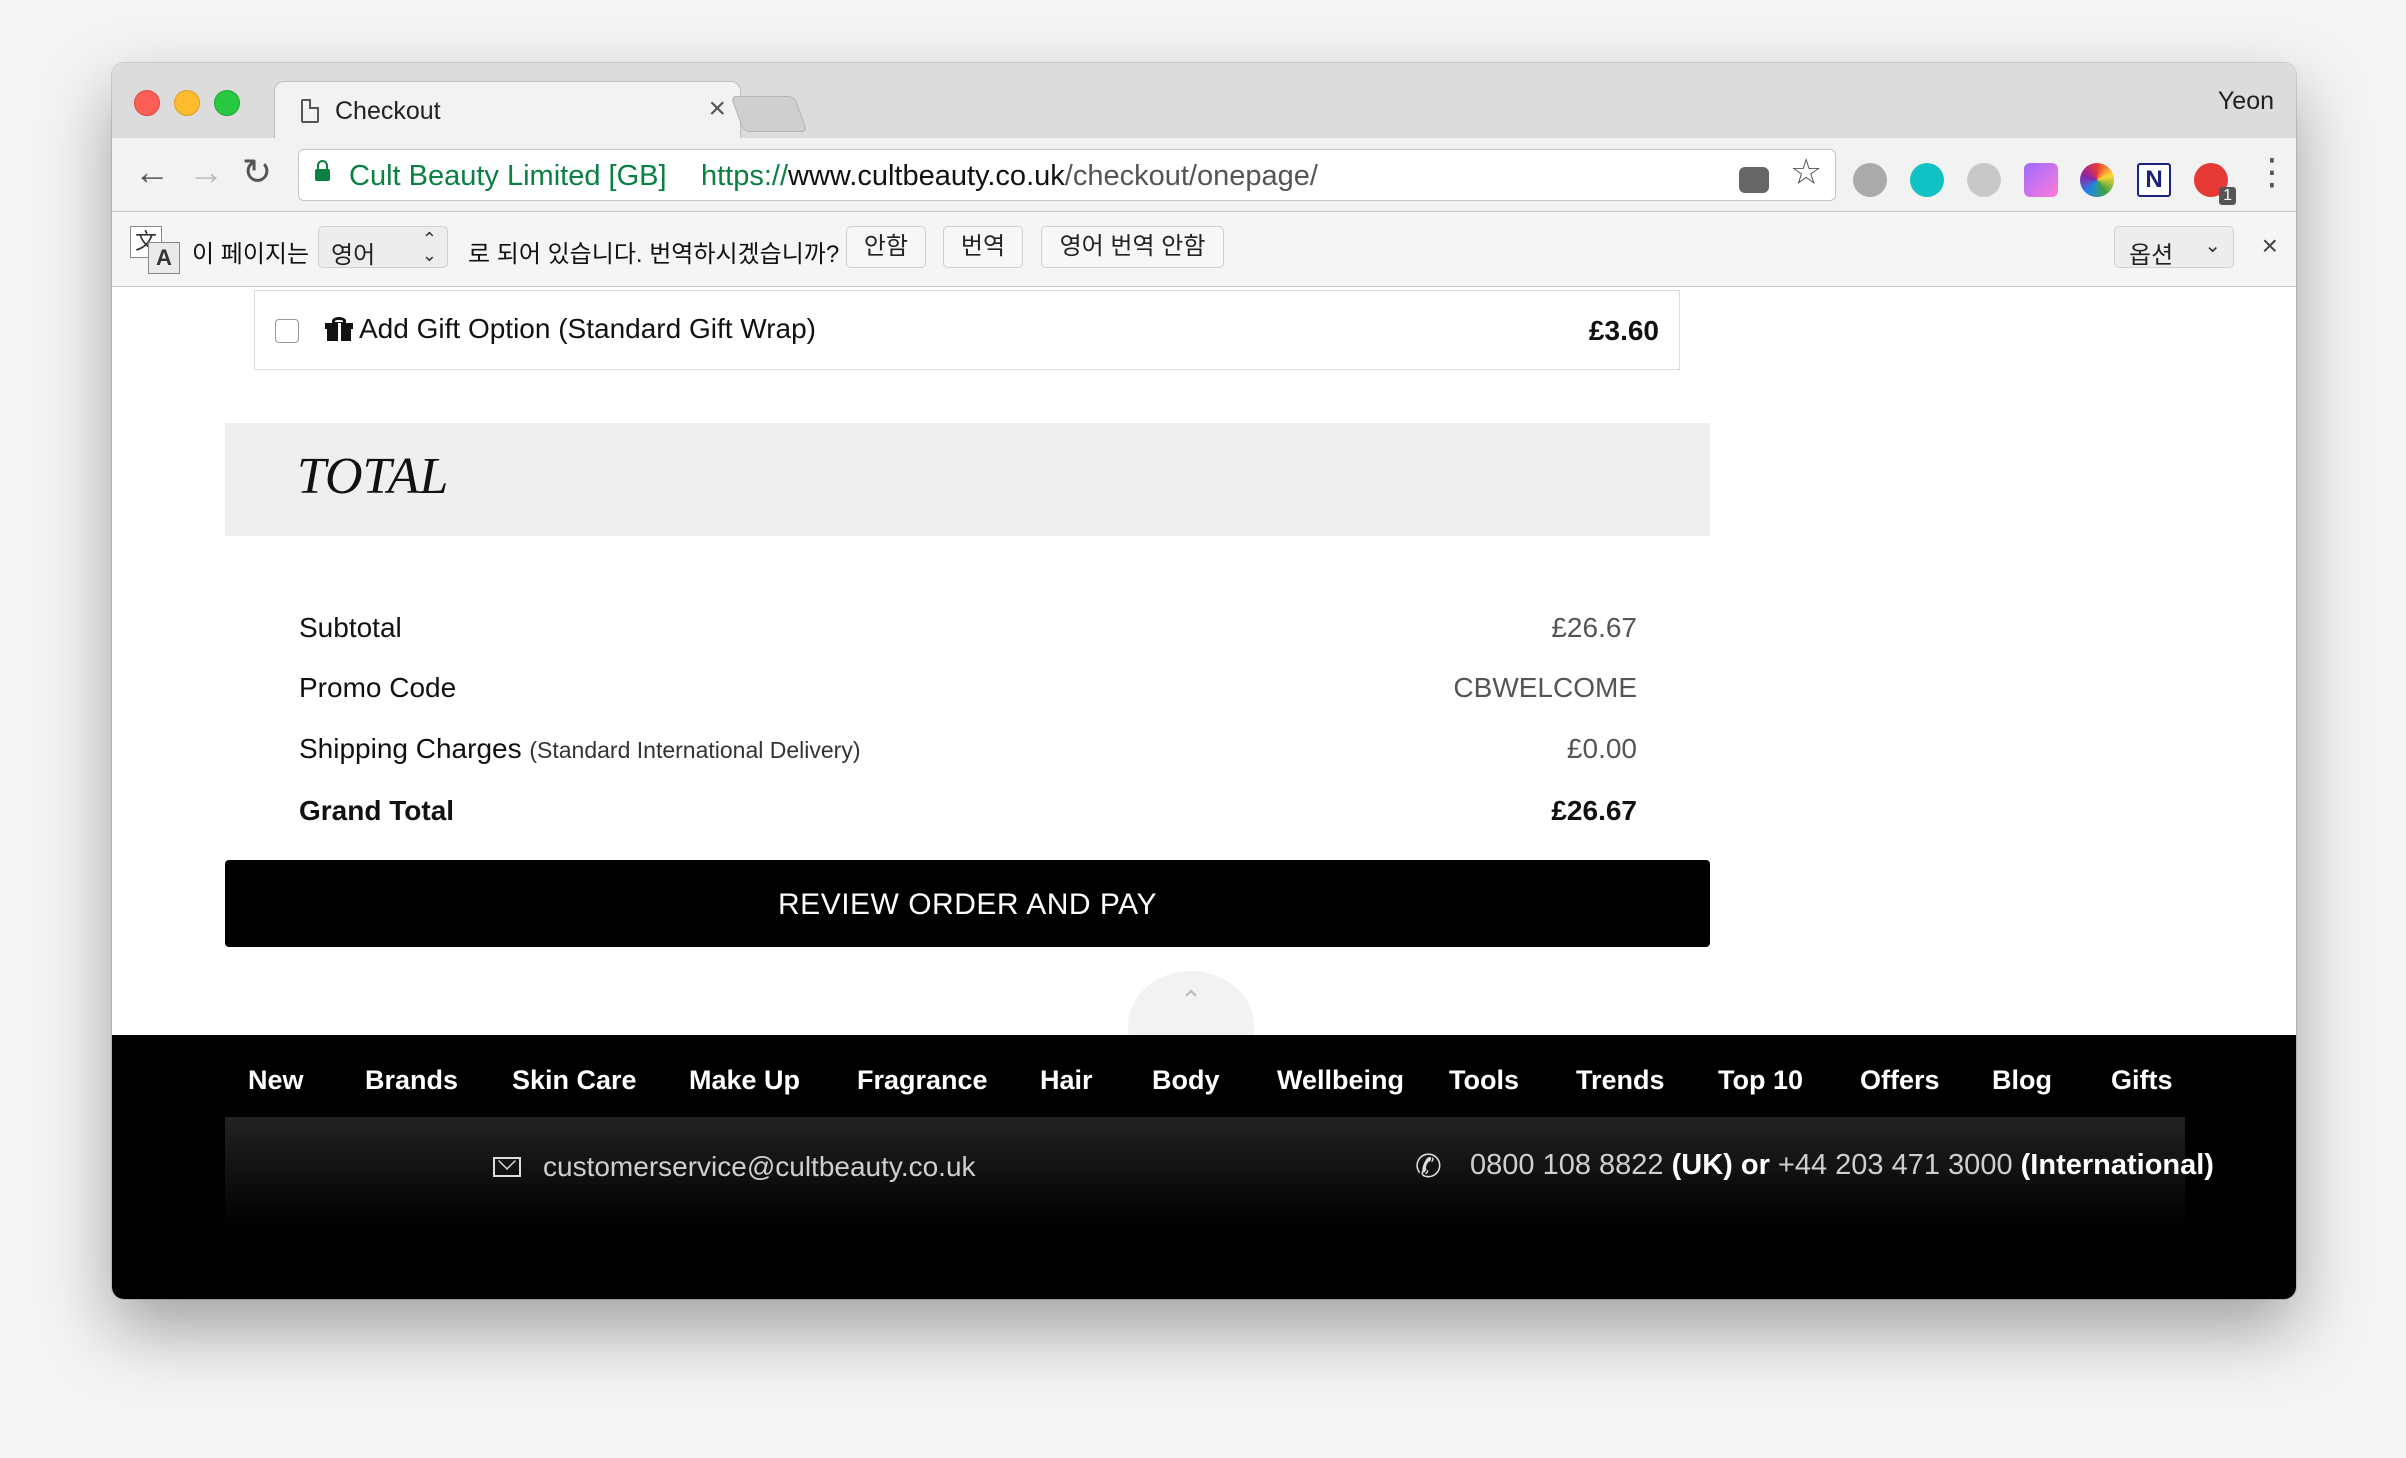 This screenshot has width=2406, height=1458. I want to click on footer-nav-blog: Blog, so click(2022, 1080).